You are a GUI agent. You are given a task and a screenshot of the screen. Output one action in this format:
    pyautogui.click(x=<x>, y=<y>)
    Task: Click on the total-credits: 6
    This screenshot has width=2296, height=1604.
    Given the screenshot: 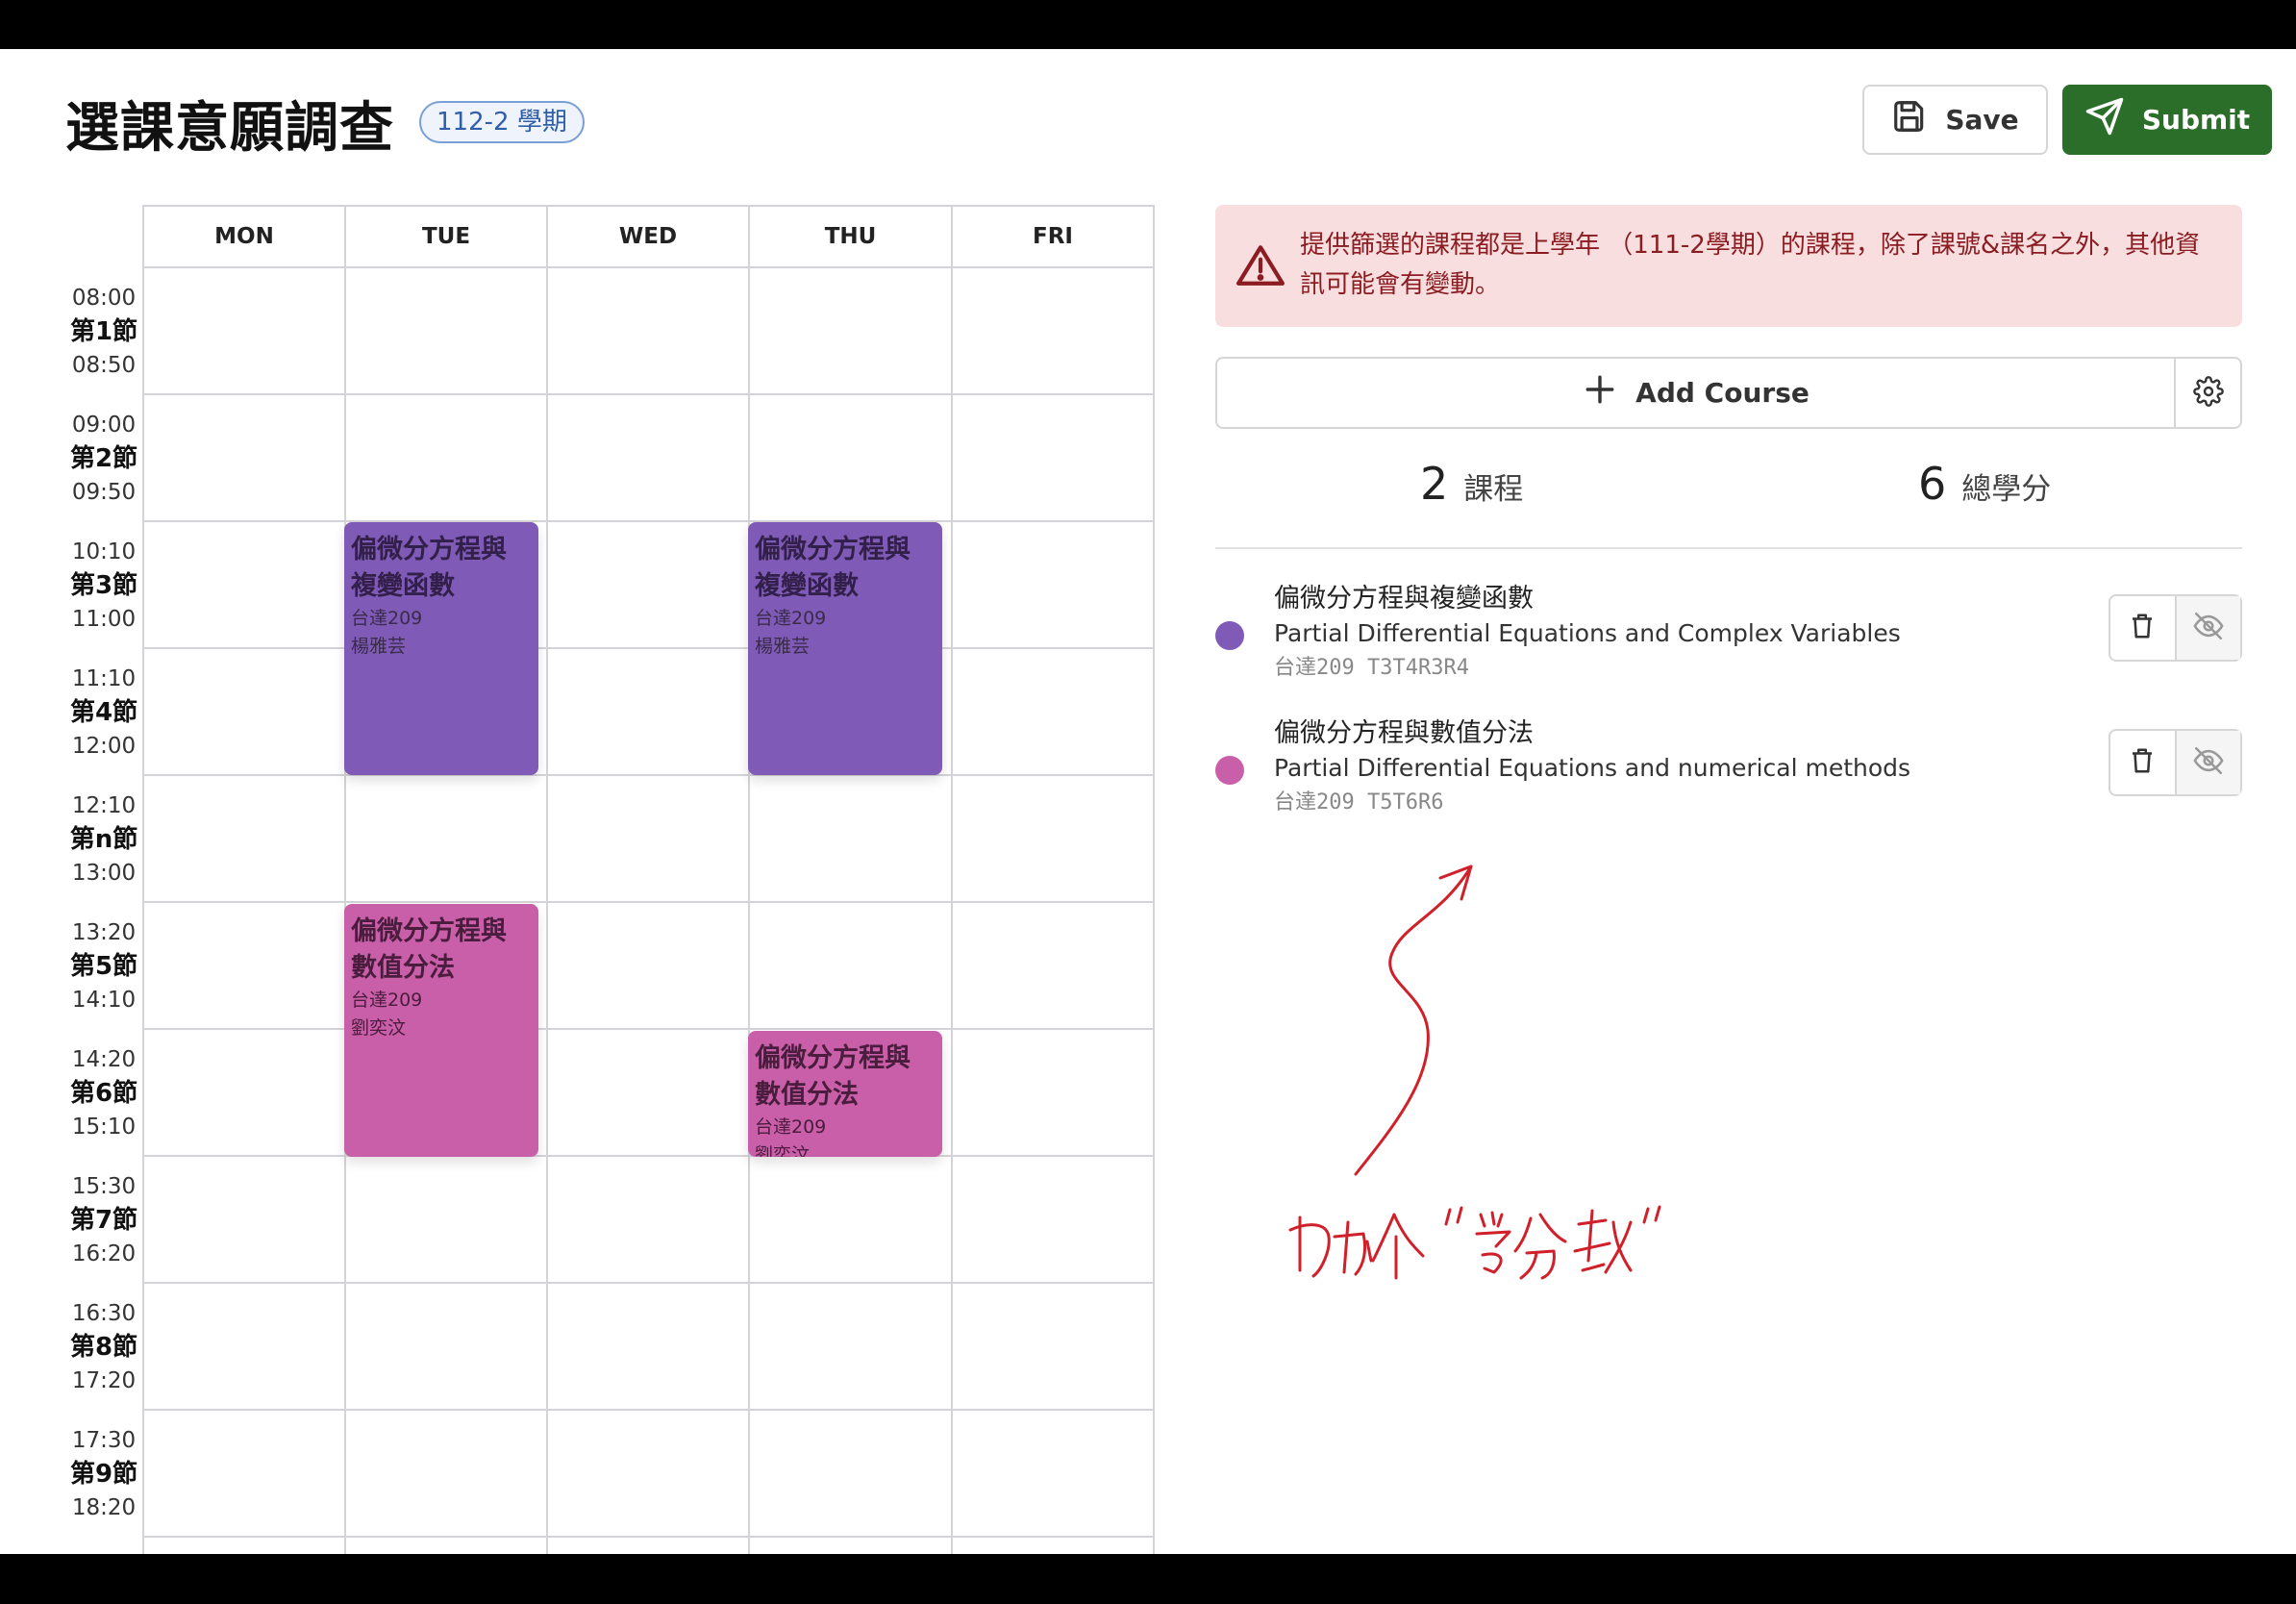 What is the action you would take?
    pyautogui.click(x=1932, y=484)
    